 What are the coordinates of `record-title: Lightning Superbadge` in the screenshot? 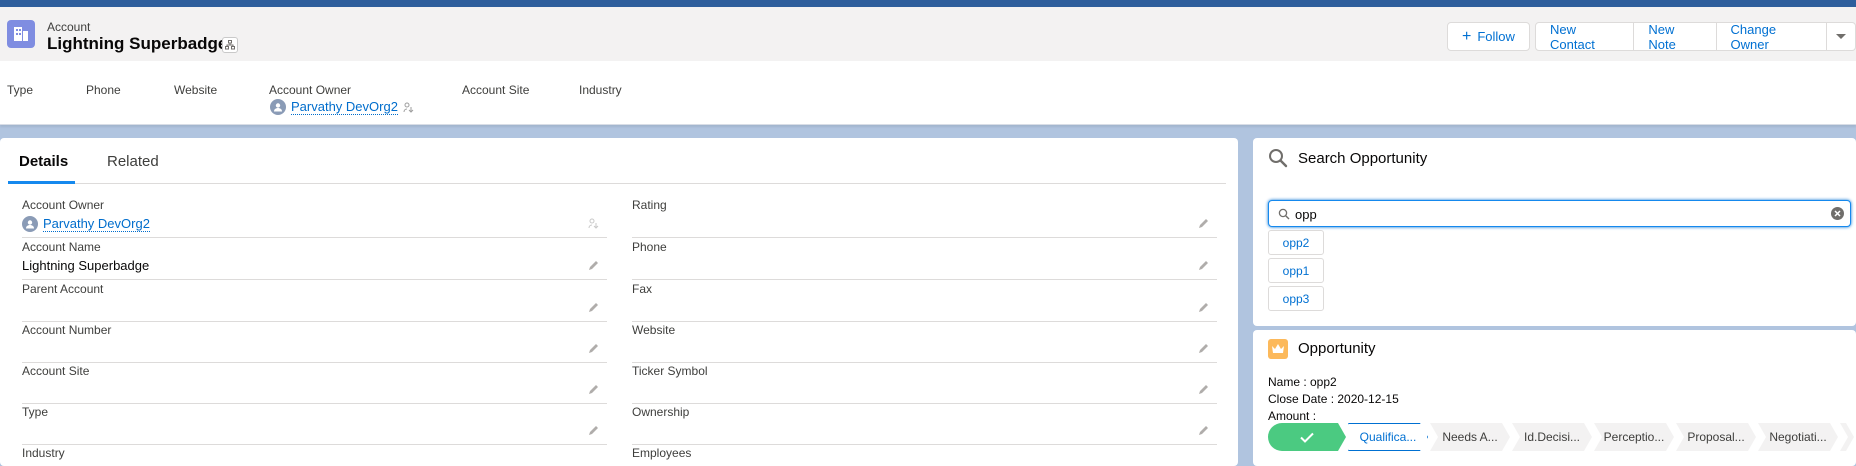 It's located at (137, 43).